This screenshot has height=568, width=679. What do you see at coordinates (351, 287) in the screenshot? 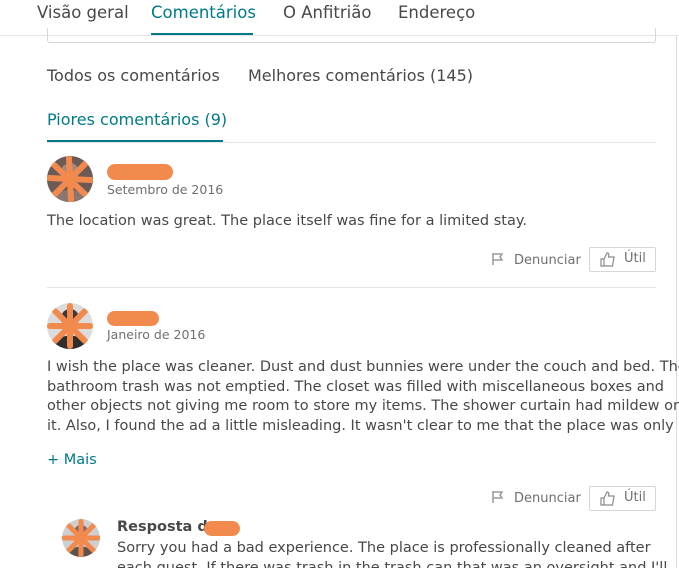
I see `review-divider` at bounding box center [351, 287].